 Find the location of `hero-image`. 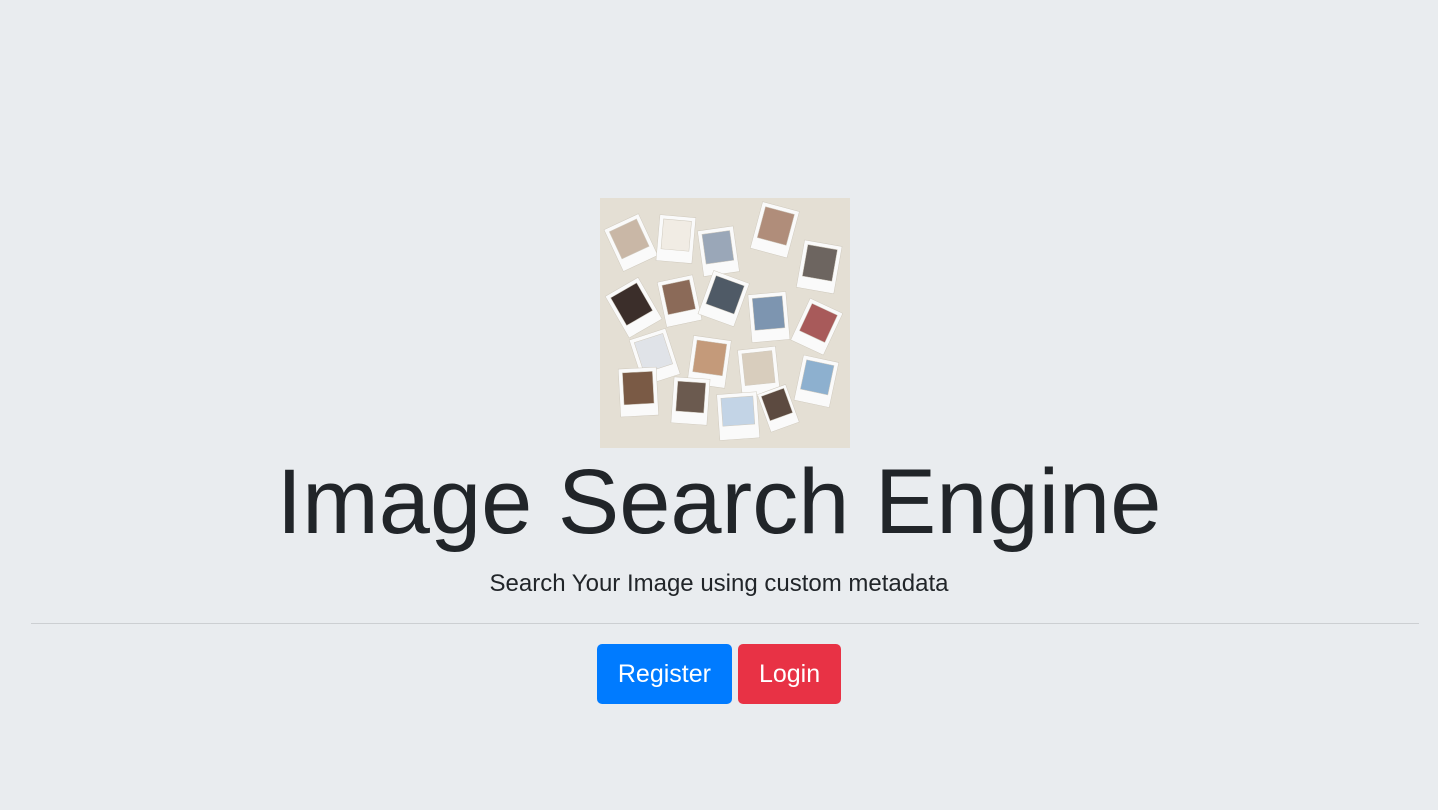

hero-image is located at coordinates (725, 323).